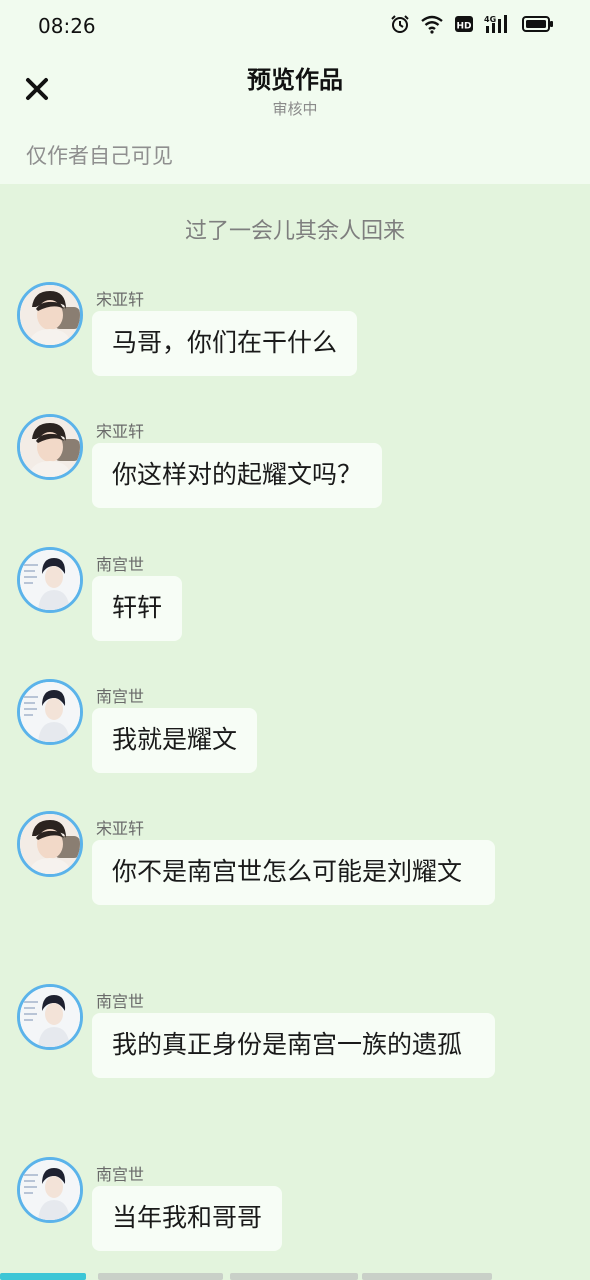 This screenshot has width=590, height=1280. What do you see at coordinates (67, 26) in the screenshot?
I see `status-time: 08:26` at bounding box center [67, 26].